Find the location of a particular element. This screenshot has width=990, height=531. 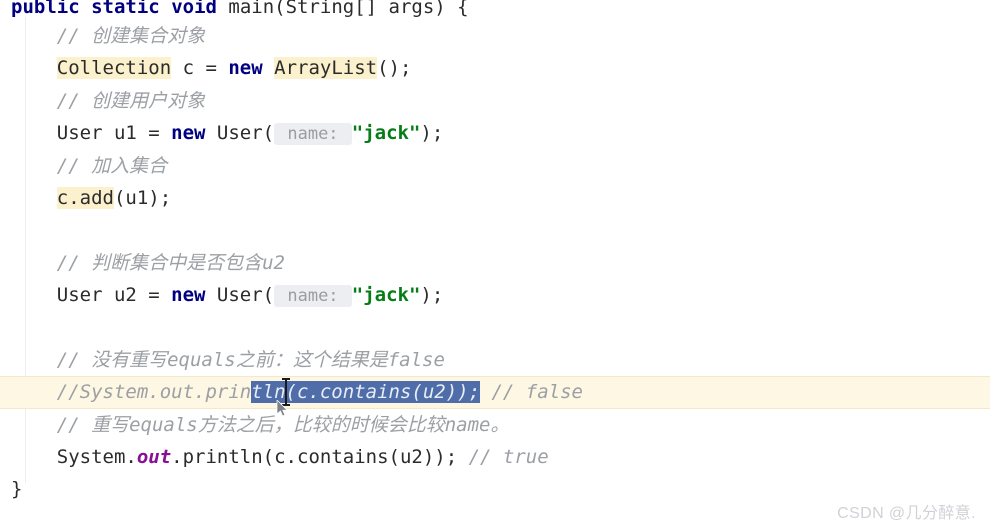

code-token-cmt: //System.out.prin is located at coordinates (154, 392).